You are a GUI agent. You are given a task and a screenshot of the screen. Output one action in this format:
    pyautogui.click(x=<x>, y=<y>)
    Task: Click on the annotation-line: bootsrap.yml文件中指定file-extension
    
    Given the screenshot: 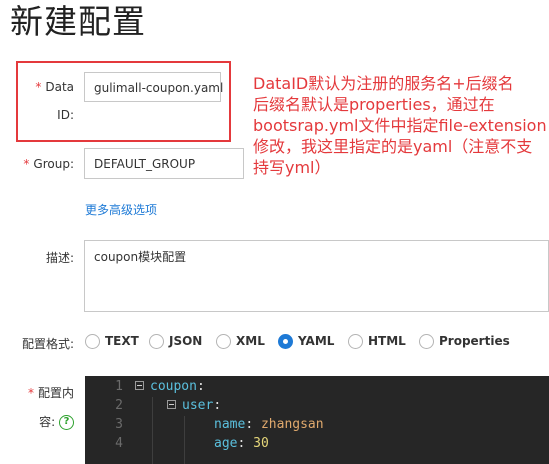 What is the action you would take?
    pyautogui.click(x=400, y=125)
    